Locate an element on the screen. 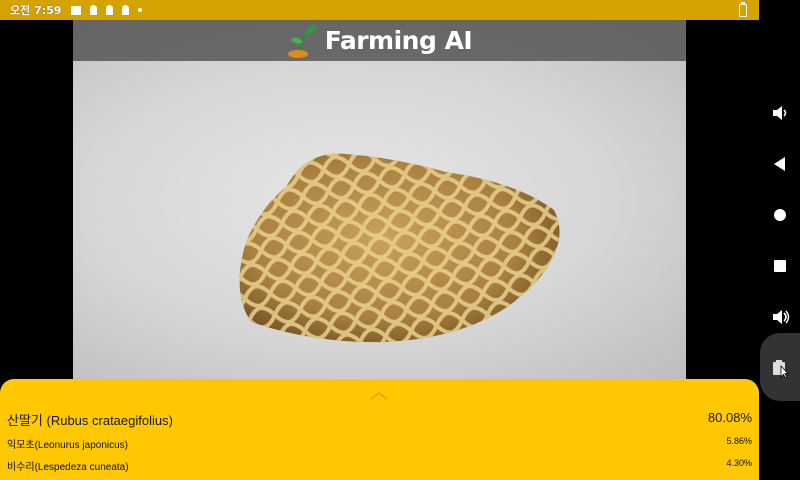 This screenshot has height=480, width=800. top-result-row: 산딸기 (Rubus crataegifolius) 80.08% is located at coordinates (379, 419).